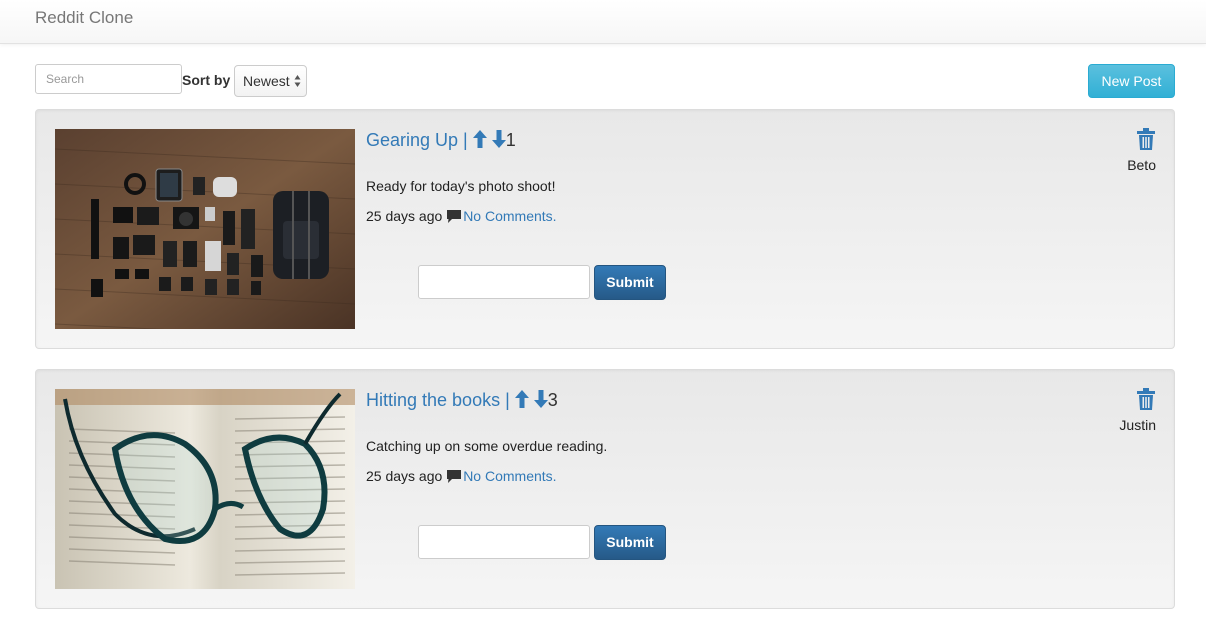  I want to click on sort-select: Newest, so click(270, 81).